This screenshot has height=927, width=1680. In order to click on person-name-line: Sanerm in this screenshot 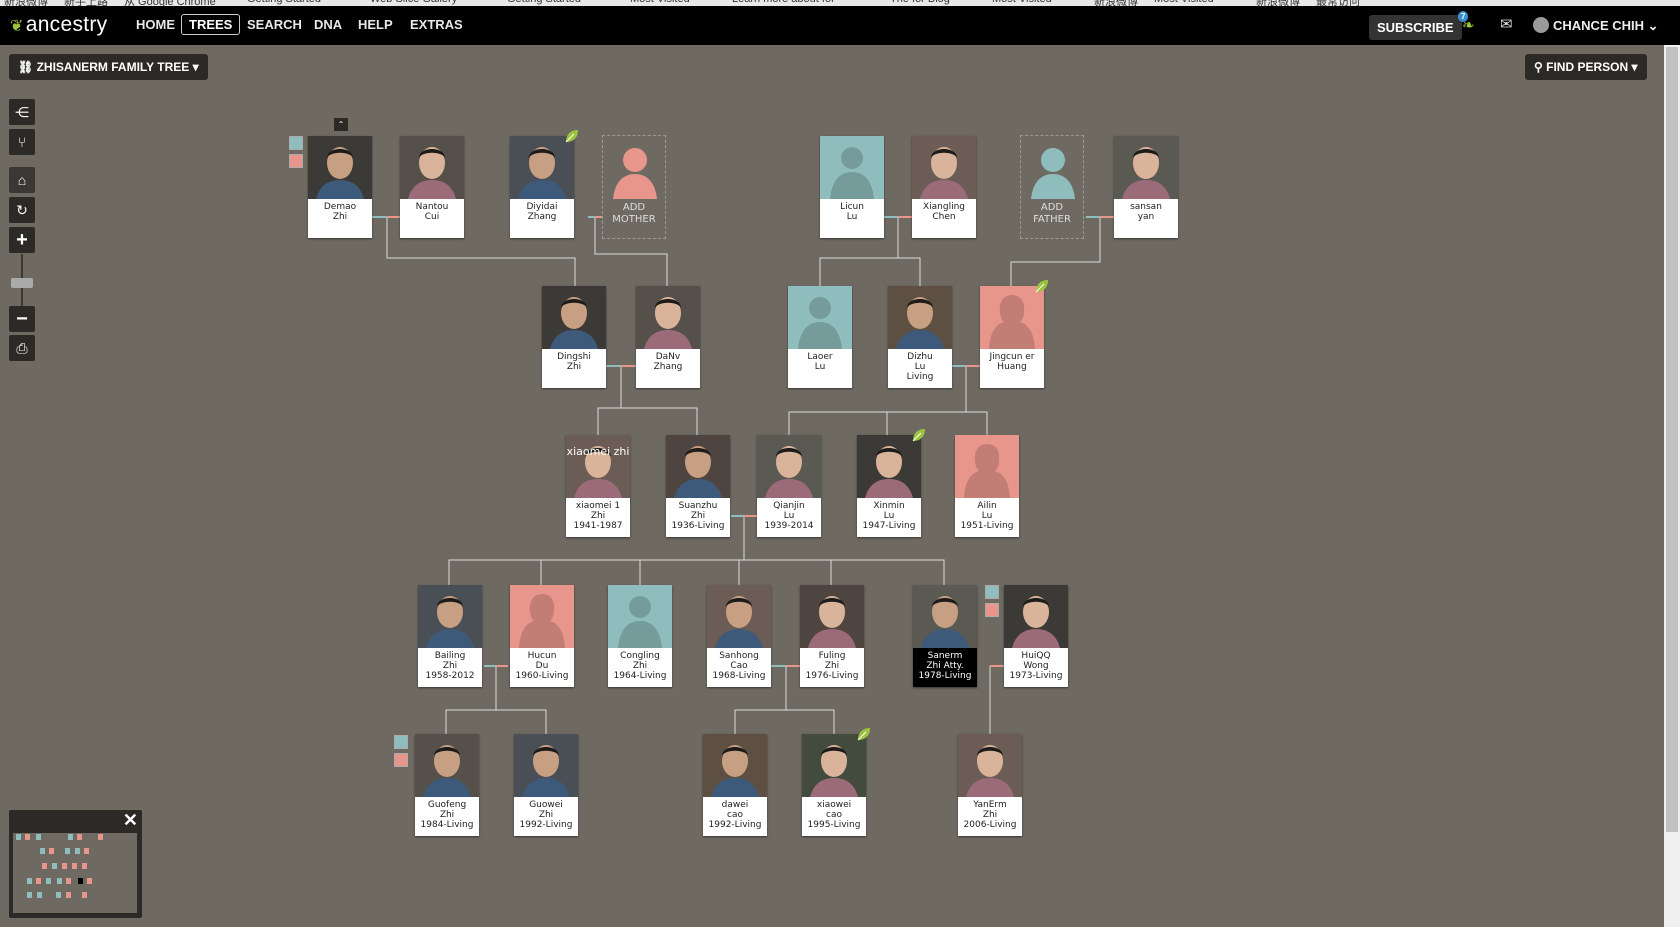, I will do `click(945, 656)`.